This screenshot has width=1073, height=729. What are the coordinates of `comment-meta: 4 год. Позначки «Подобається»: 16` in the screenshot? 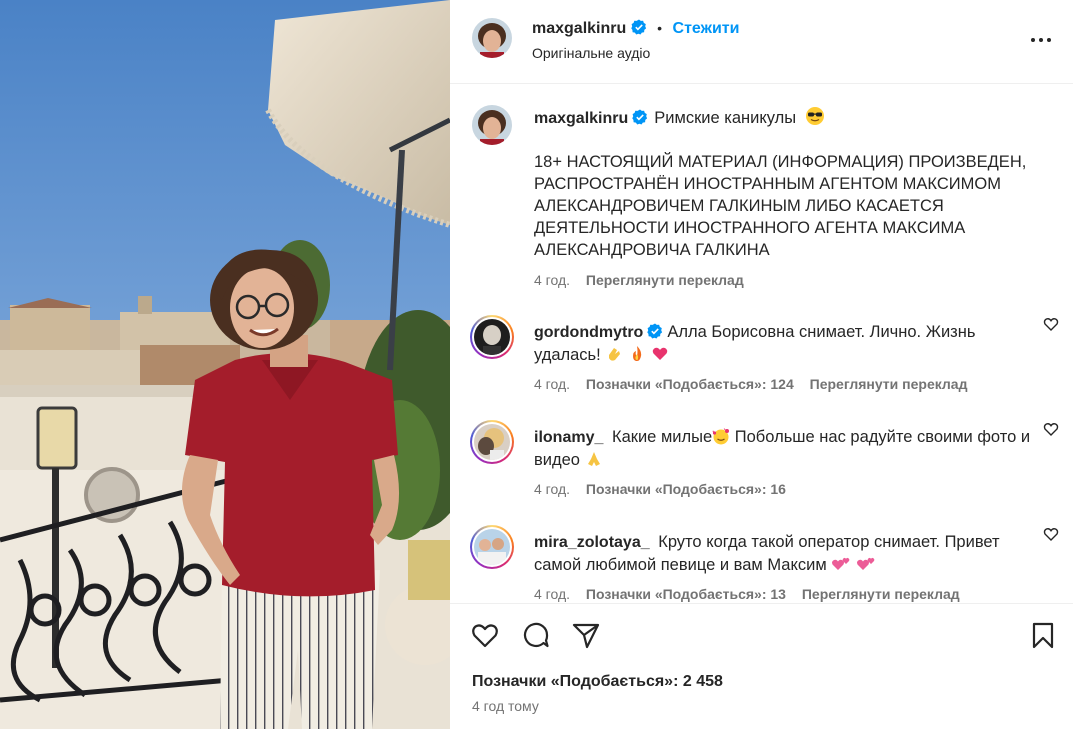 It's located at (666, 489).